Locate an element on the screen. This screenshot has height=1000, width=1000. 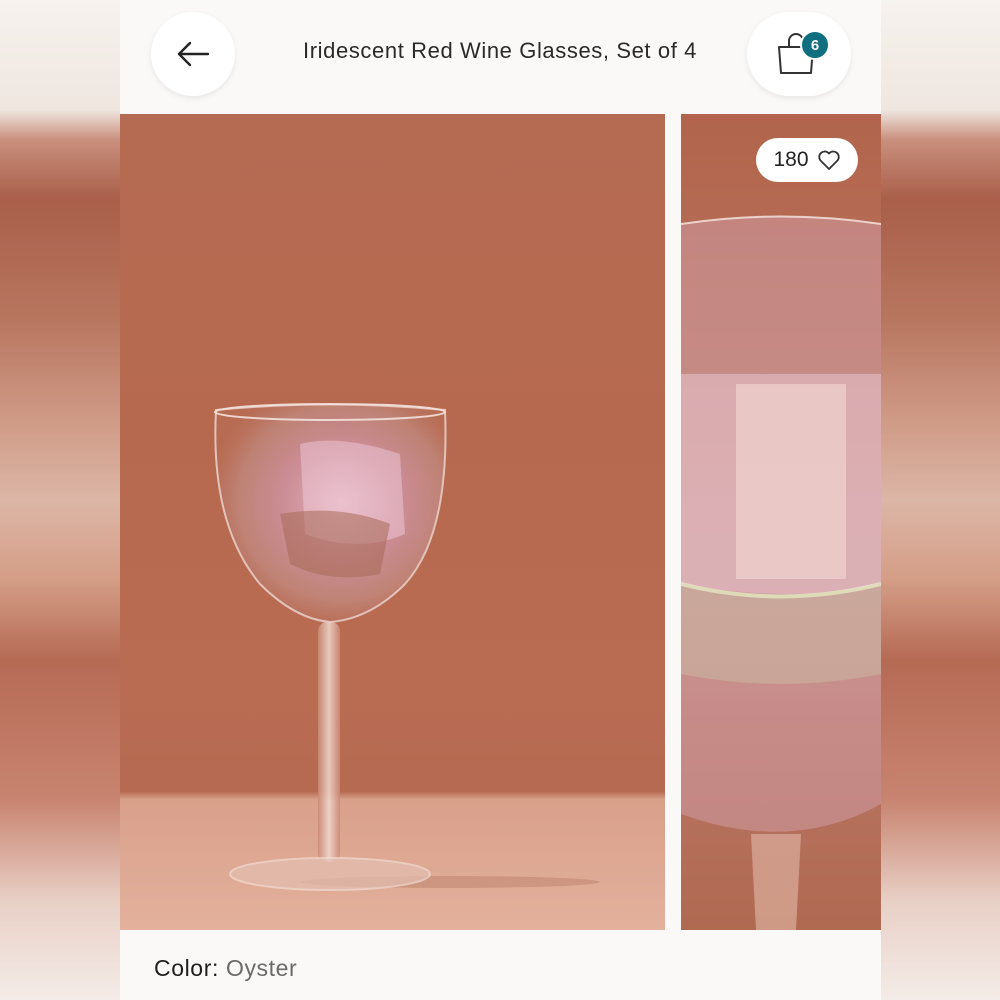
likes-button: 180 is located at coordinates (807, 160).